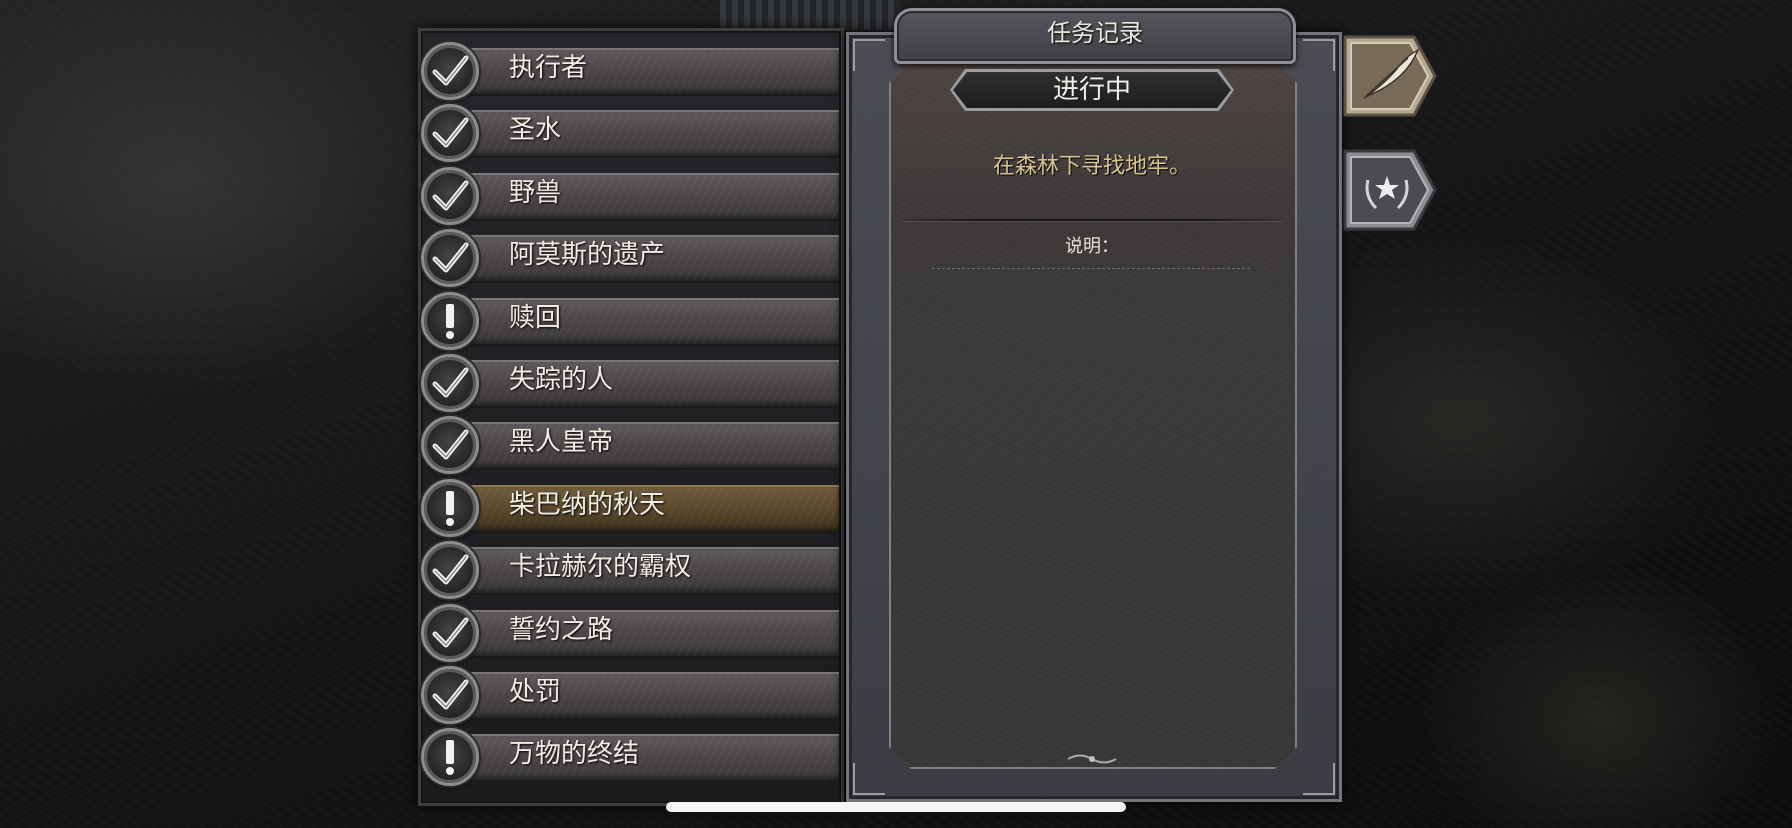 The height and width of the screenshot is (828, 1792). I want to click on quest-row: 赎回, so click(631, 318).